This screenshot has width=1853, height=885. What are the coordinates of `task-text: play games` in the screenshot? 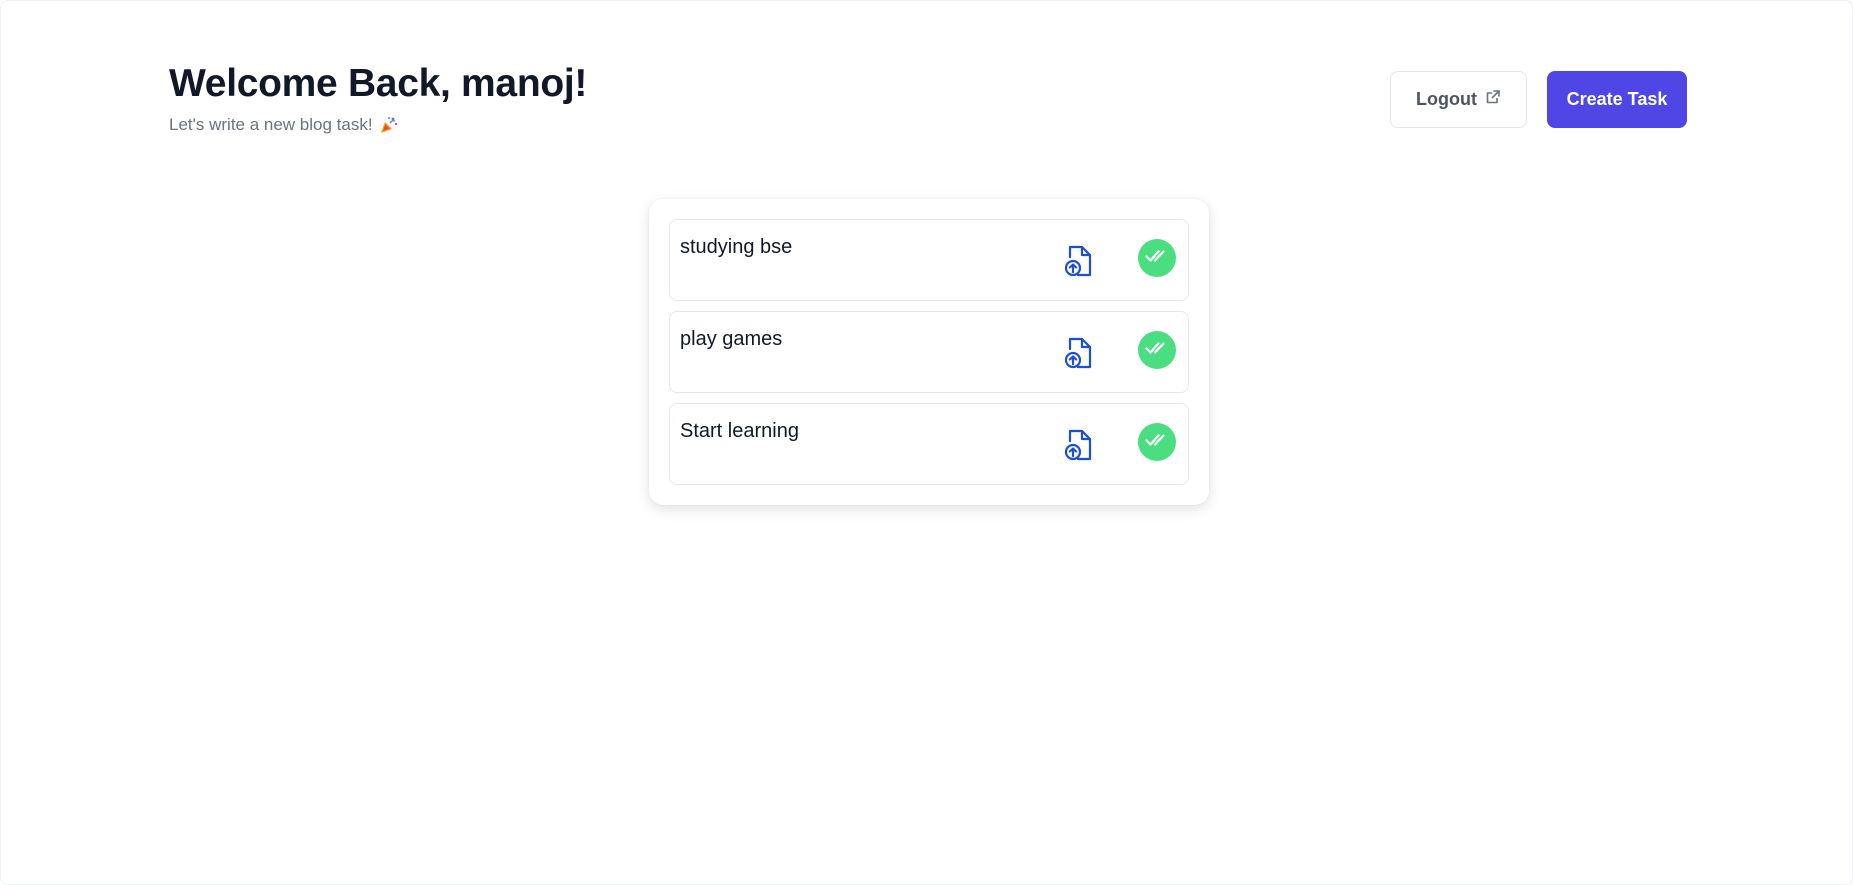 It's located at (731, 339).